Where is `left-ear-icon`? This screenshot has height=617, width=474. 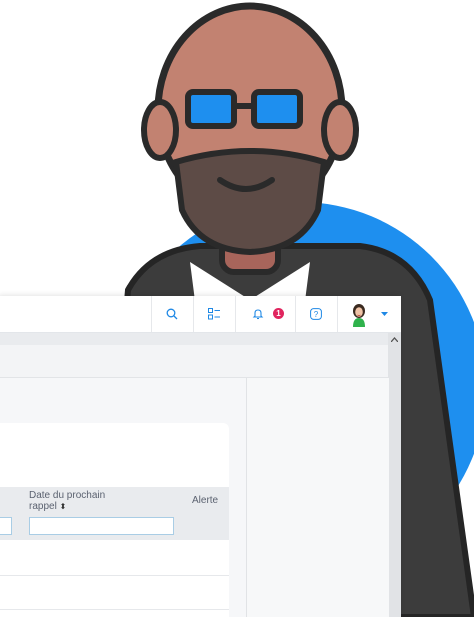
left-ear-icon is located at coordinates (160, 130).